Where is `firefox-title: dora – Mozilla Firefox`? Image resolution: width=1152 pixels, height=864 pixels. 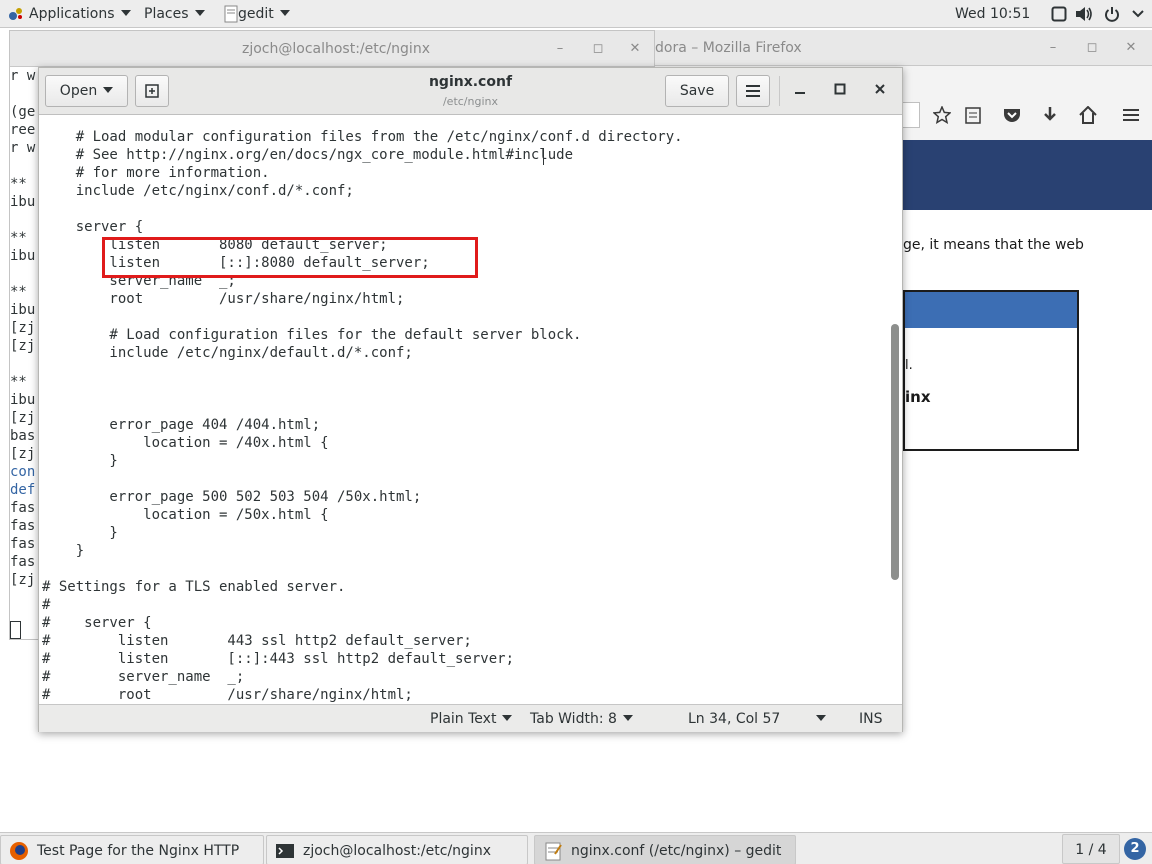 firefox-title: dora – Mozilla Firefox is located at coordinates (728, 48).